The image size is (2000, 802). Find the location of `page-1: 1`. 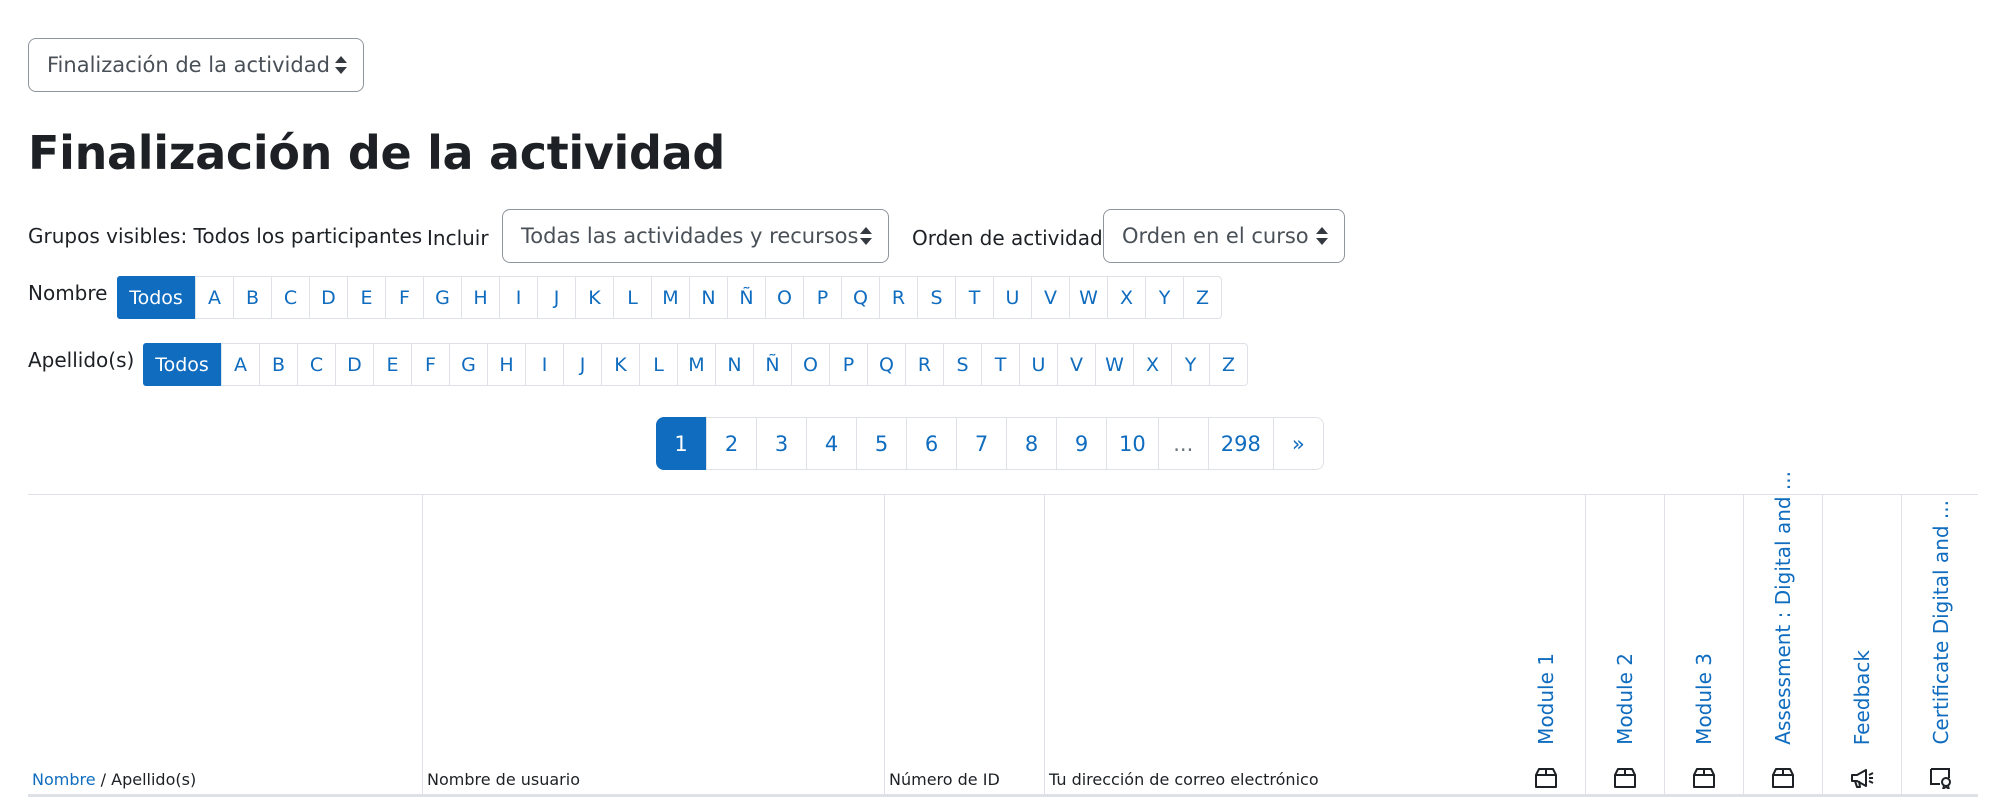

page-1: 1 is located at coordinates (681, 443).